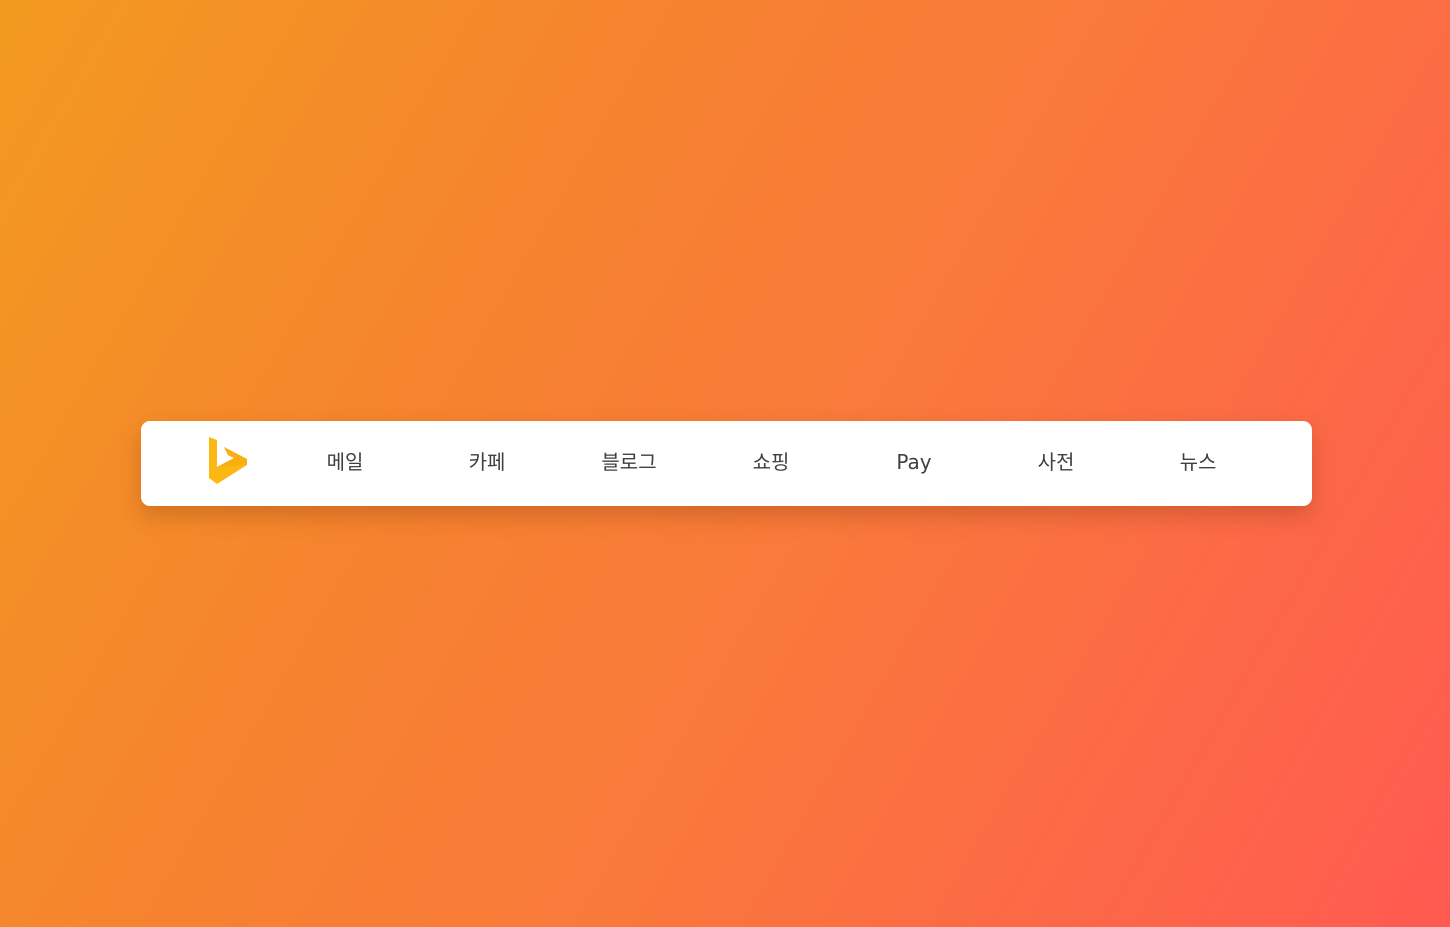  I want to click on nav-item-dictionary: 사전, so click(1056, 463).